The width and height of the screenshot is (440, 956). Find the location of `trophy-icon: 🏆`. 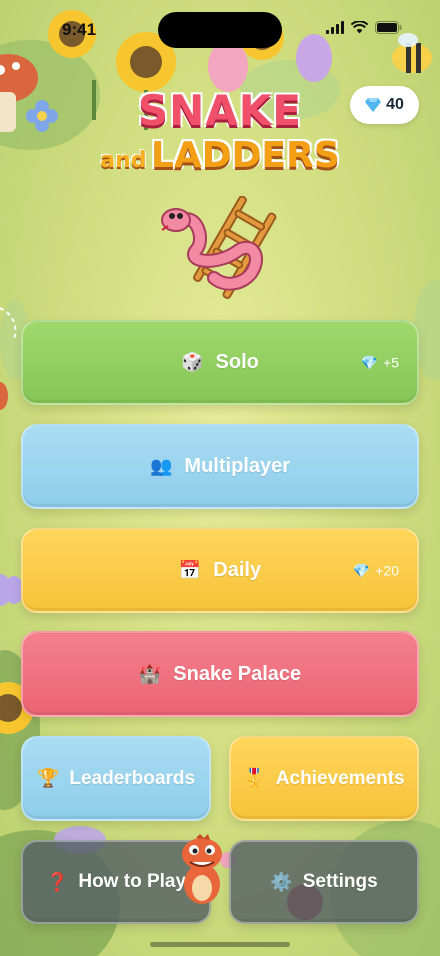

trophy-icon: 🏆 is located at coordinates (48, 778).